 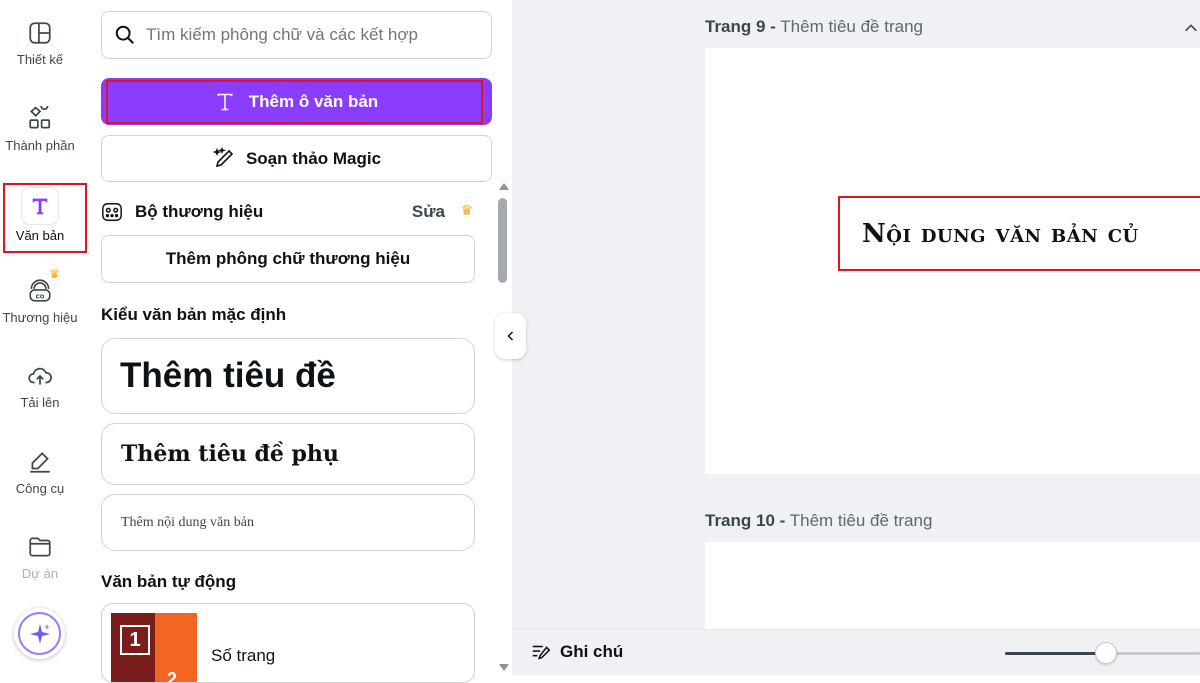 I want to click on notes-button: Ghi chú, so click(x=576, y=652).